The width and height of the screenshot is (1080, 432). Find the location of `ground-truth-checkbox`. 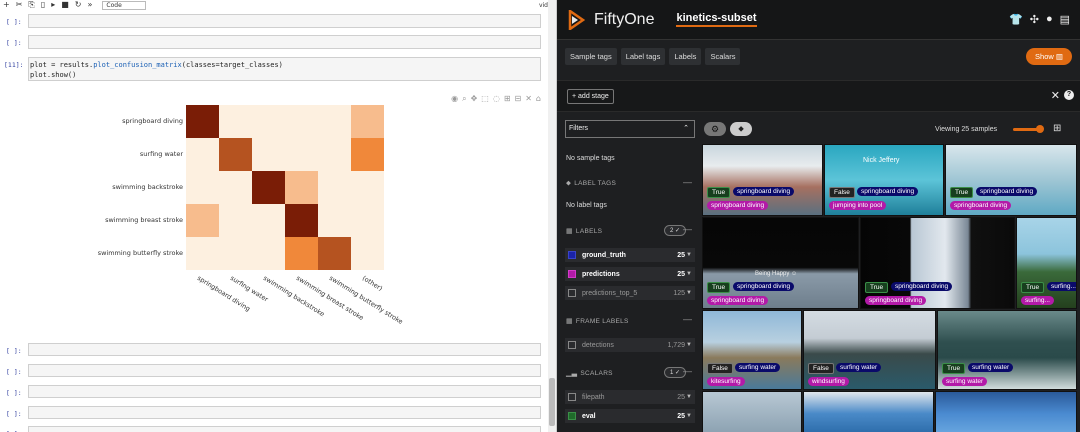

ground-truth-checkbox is located at coordinates (572, 255).